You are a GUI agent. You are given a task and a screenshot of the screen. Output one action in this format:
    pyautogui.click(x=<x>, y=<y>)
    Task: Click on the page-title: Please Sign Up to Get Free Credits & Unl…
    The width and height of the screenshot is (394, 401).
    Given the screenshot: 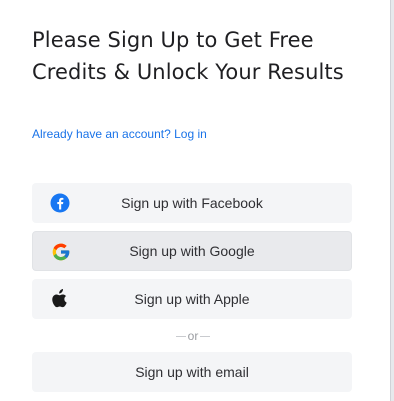 What is the action you would take?
    pyautogui.click(x=188, y=56)
    